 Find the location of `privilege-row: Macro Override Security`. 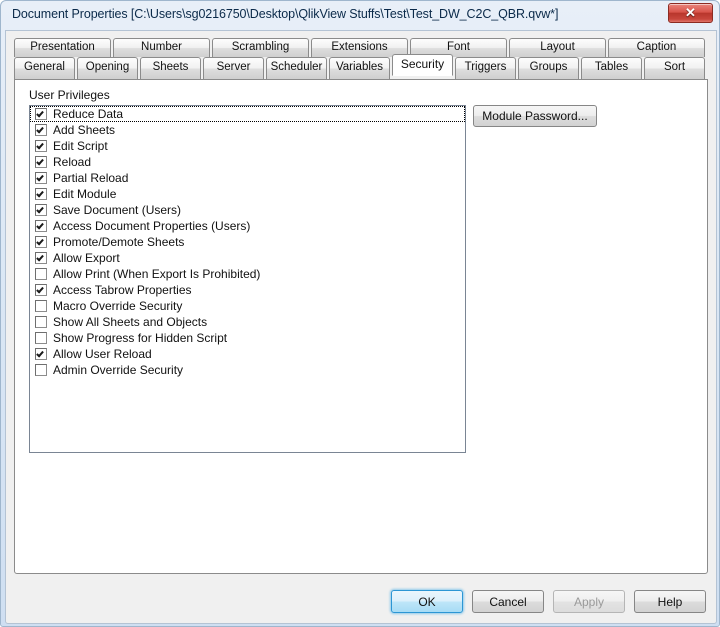

privilege-row: Macro Override Security is located at coordinates (247, 306).